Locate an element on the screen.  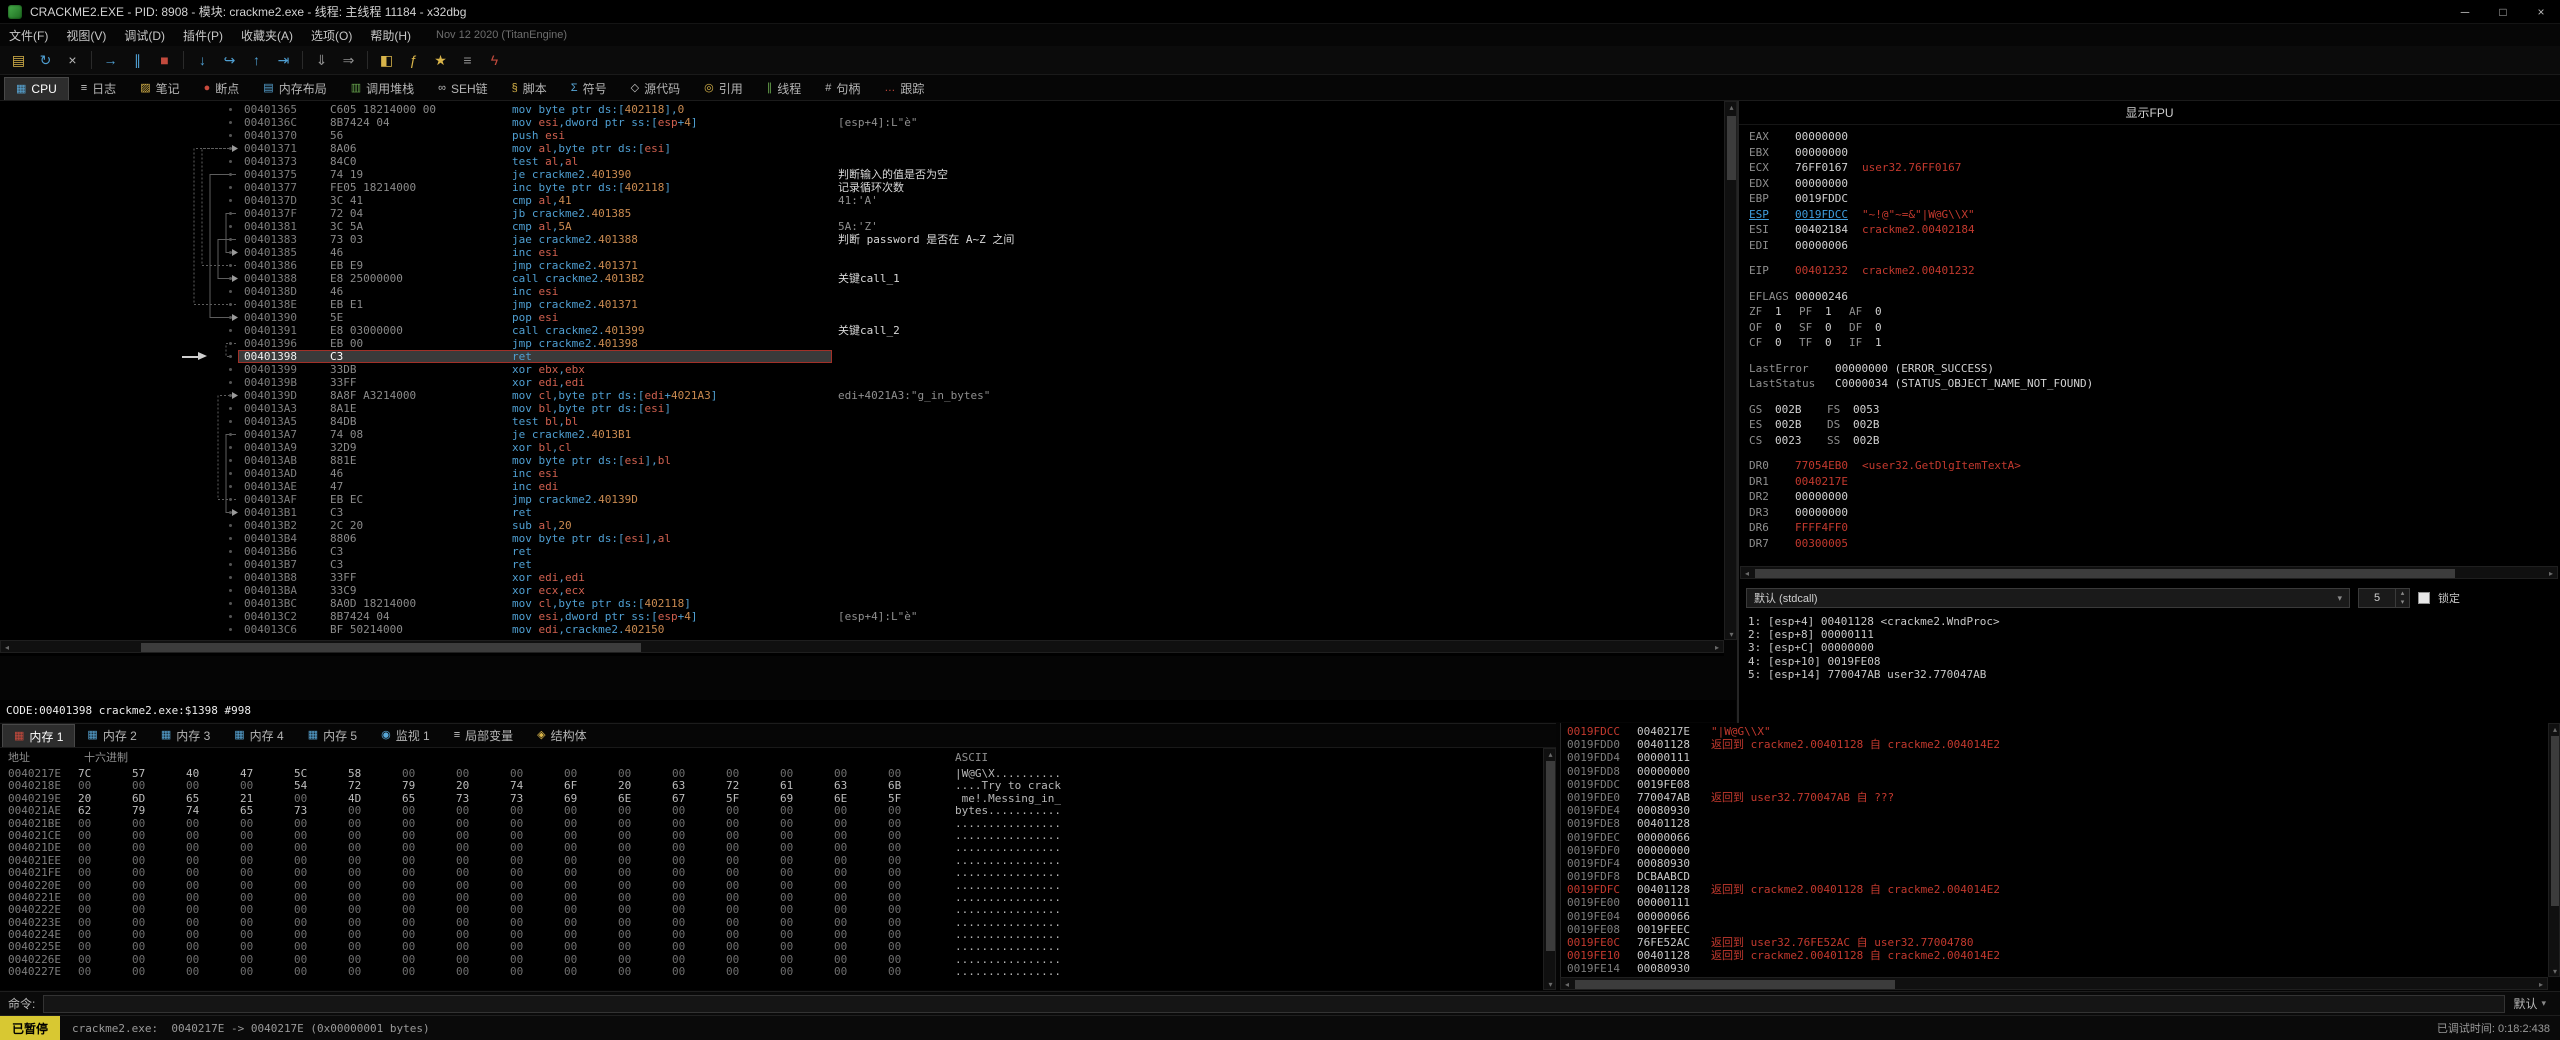
stack-row: 0019FDF0 00000000 is located at coordinates (2054, 850).